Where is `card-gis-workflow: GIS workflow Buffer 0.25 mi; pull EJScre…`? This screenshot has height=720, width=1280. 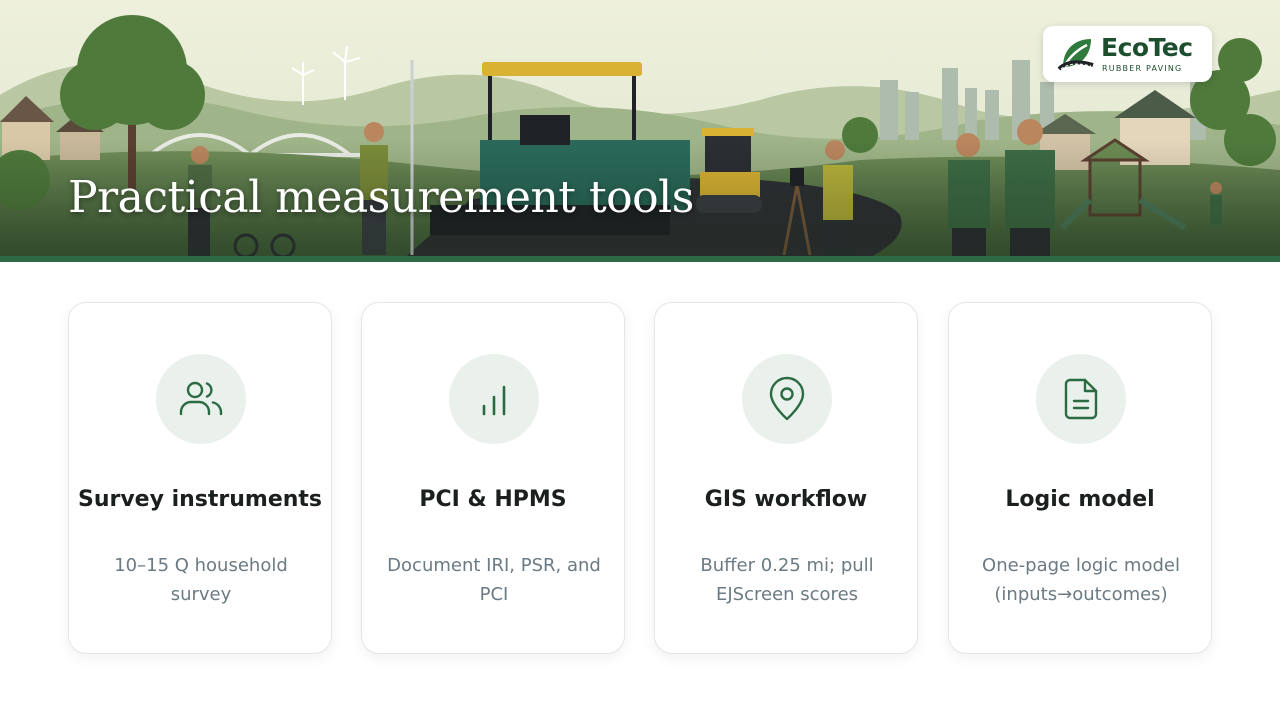 card-gis-workflow: GIS workflow Buffer 0.25 mi; pull EJScre… is located at coordinates (786, 478).